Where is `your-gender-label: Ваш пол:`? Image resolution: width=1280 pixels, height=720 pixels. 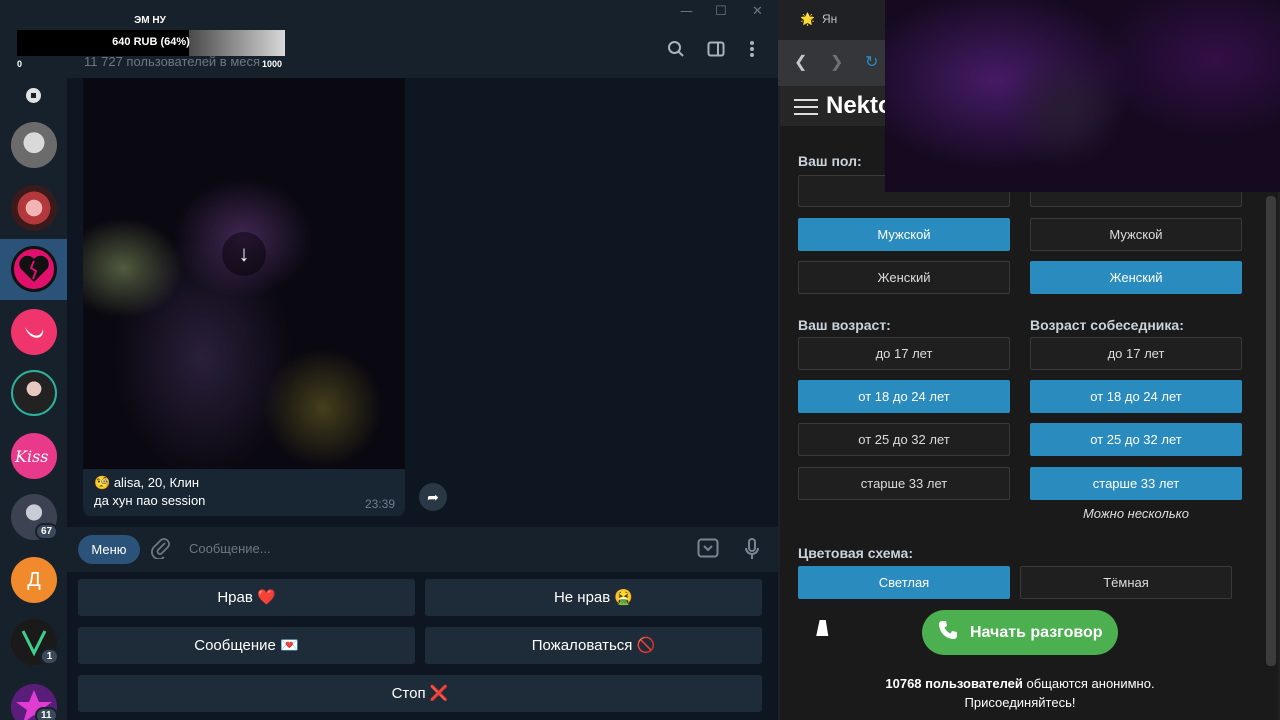 your-gender-label: Ваш пол: is located at coordinates (830, 161).